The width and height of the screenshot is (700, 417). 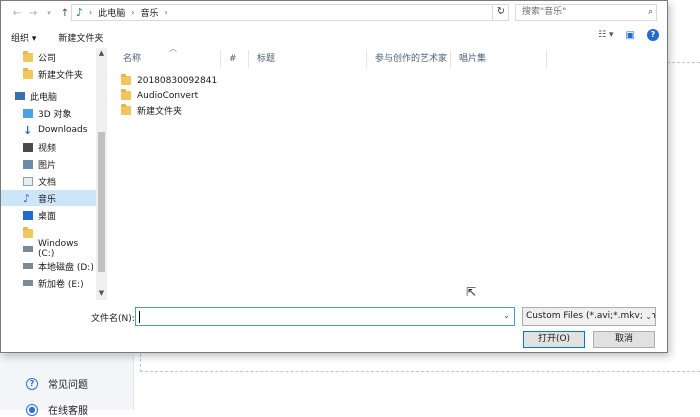 I want to click on command-bar: 组织 ▾ 新建文件夹 ☷ ▾ ▣ ?, so click(x=335, y=37).